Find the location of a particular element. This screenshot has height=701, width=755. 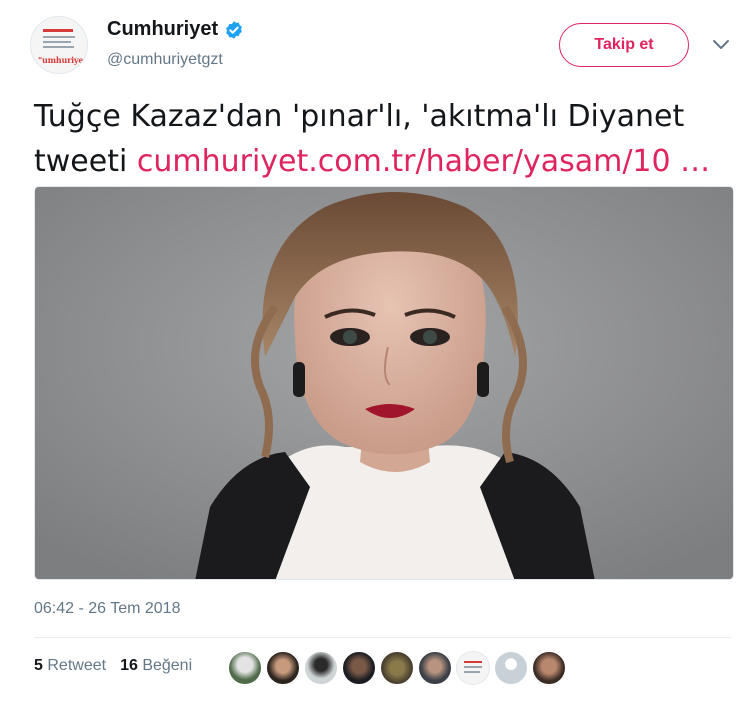

account-avatar: "umhuriye" is located at coordinates (59, 45).